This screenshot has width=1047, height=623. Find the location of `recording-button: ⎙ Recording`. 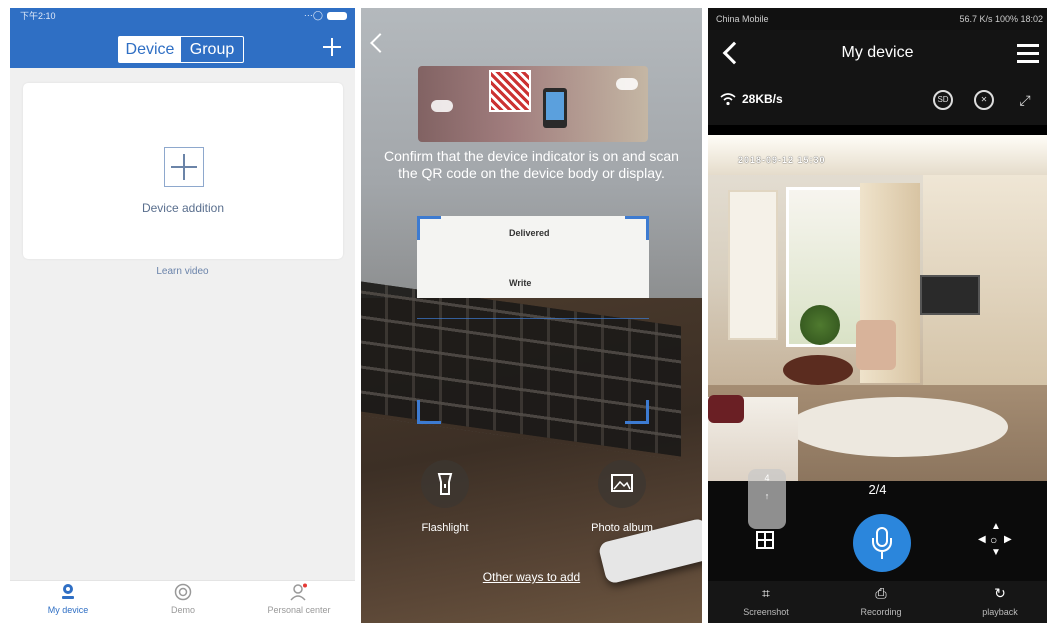

recording-button: ⎙ Recording is located at coordinates (881, 601).